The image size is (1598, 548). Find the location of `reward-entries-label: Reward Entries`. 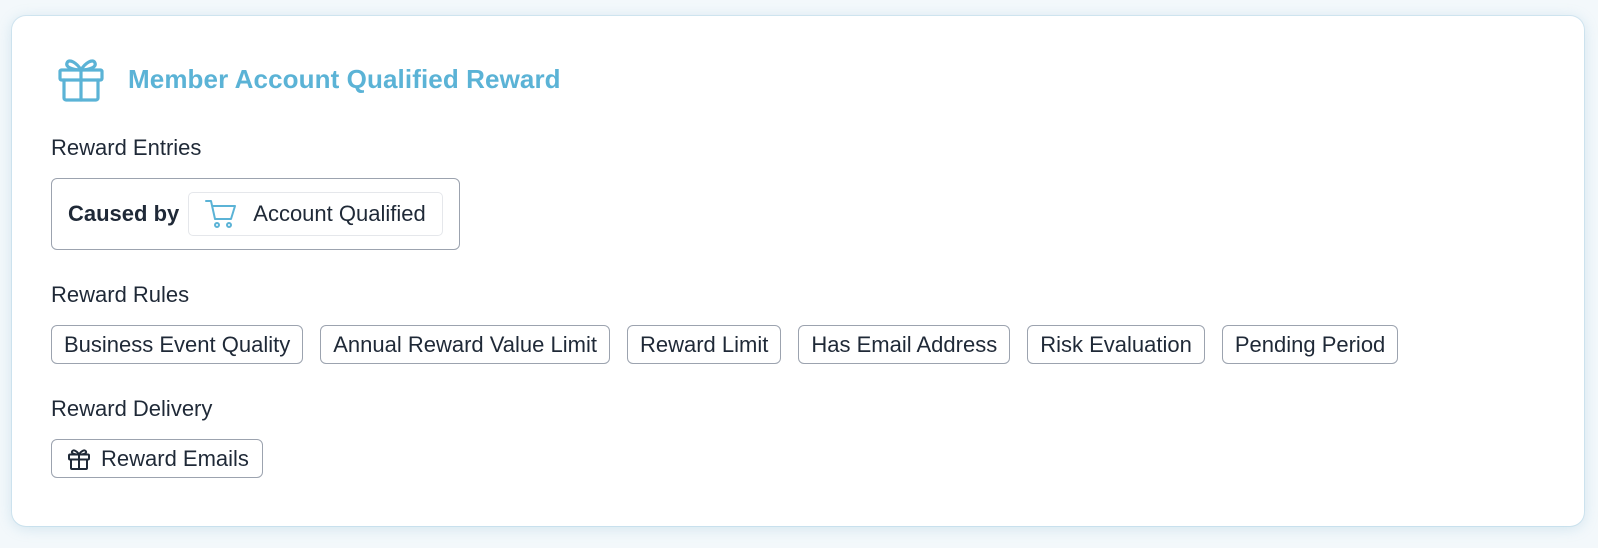

reward-entries-label: Reward Entries is located at coordinates (126, 147).